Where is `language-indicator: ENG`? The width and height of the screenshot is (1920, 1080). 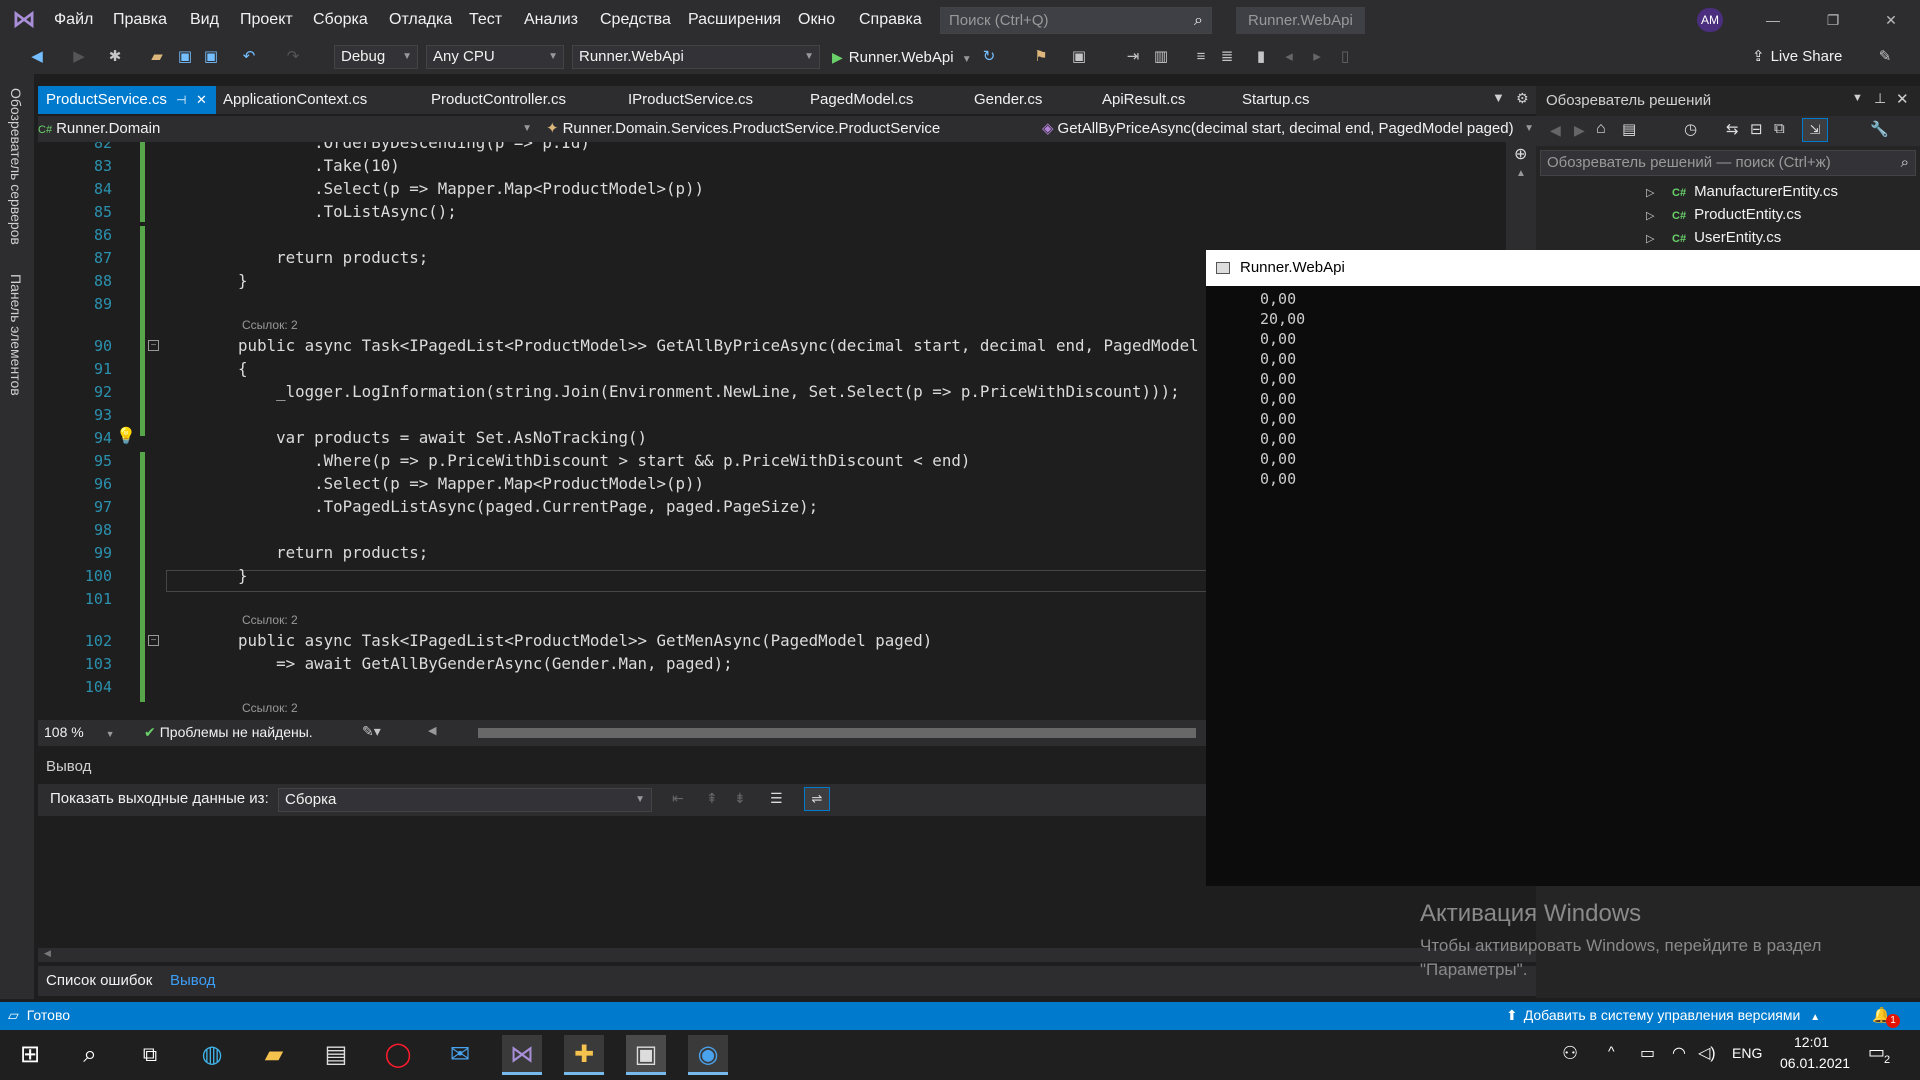 language-indicator: ENG is located at coordinates (1747, 1053).